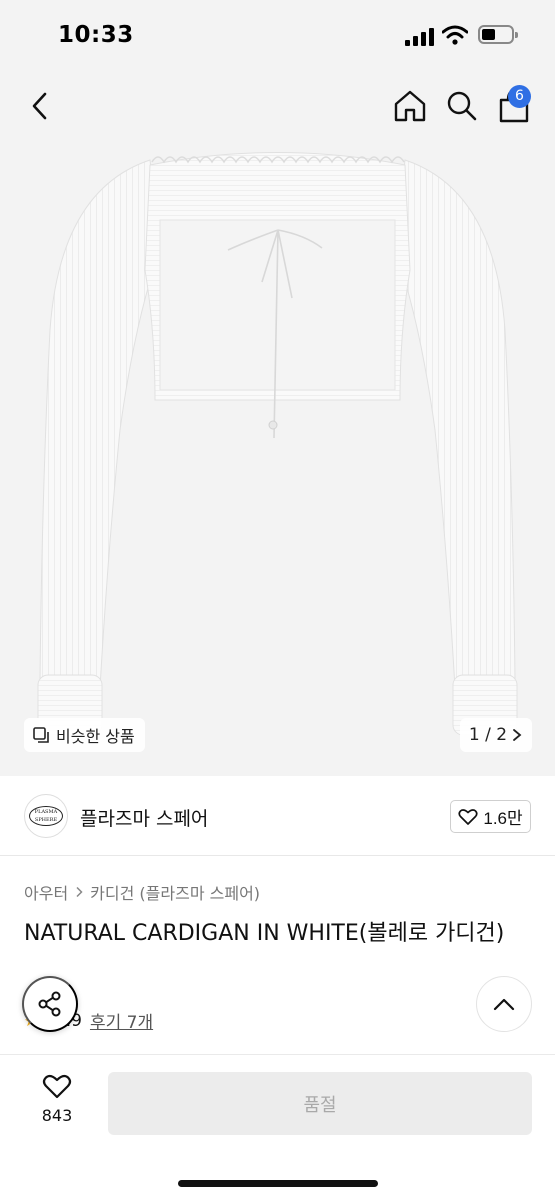 Image resolution: width=555 pixels, height=1200 pixels. I want to click on similar-products-label: 비슷한 상품, so click(95, 736).